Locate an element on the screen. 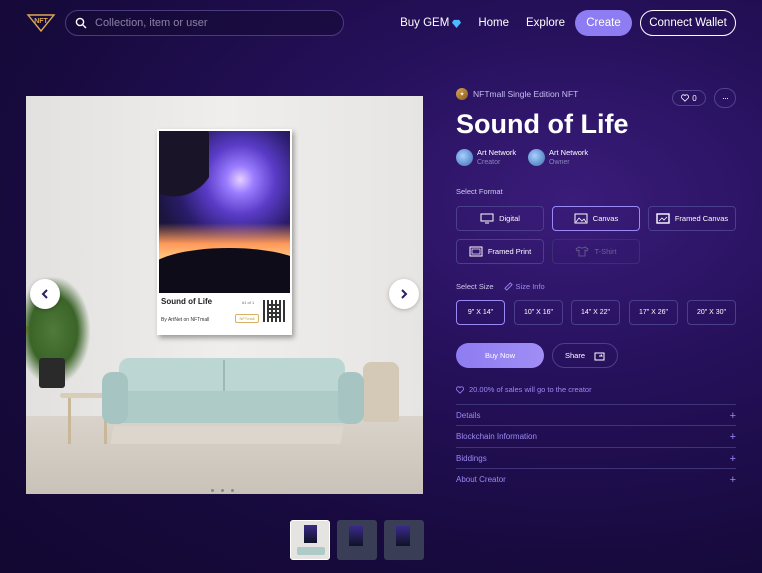  size-option: 20" X 30" is located at coordinates (711, 312).